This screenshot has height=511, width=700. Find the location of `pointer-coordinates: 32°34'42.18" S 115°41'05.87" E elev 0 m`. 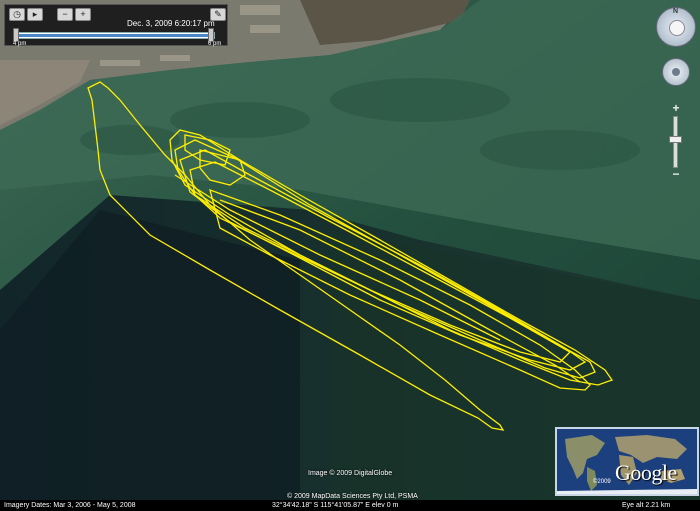

pointer-coordinates: 32°34'42.18" S 115°41'05.87" E elev 0 m is located at coordinates (335, 505).